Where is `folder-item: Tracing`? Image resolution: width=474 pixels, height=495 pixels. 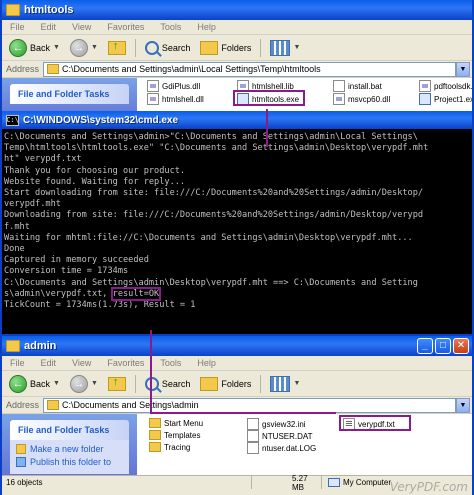
folder-item: Tracing is located at coordinates (169, 447).